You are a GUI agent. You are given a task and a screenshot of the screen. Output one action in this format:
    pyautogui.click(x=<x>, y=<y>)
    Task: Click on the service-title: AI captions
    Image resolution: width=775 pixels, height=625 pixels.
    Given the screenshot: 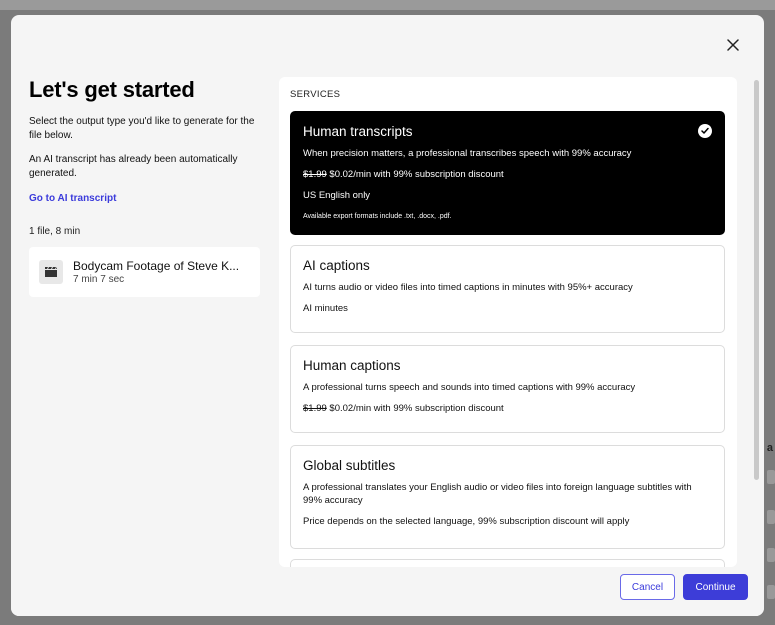 What is the action you would take?
    pyautogui.click(x=336, y=265)
    